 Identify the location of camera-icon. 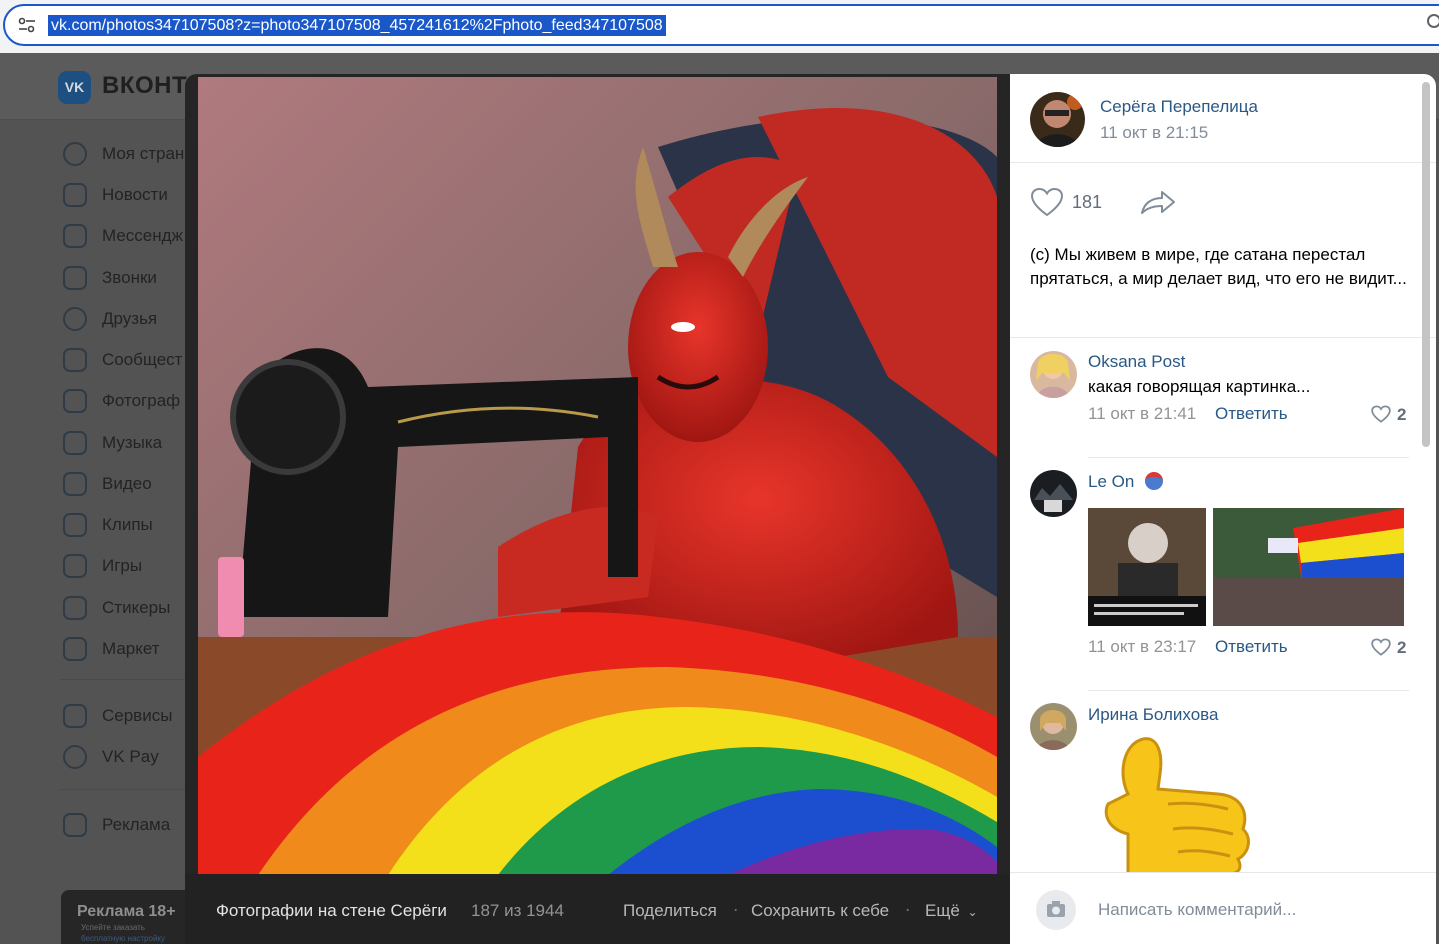
(1056, 910).